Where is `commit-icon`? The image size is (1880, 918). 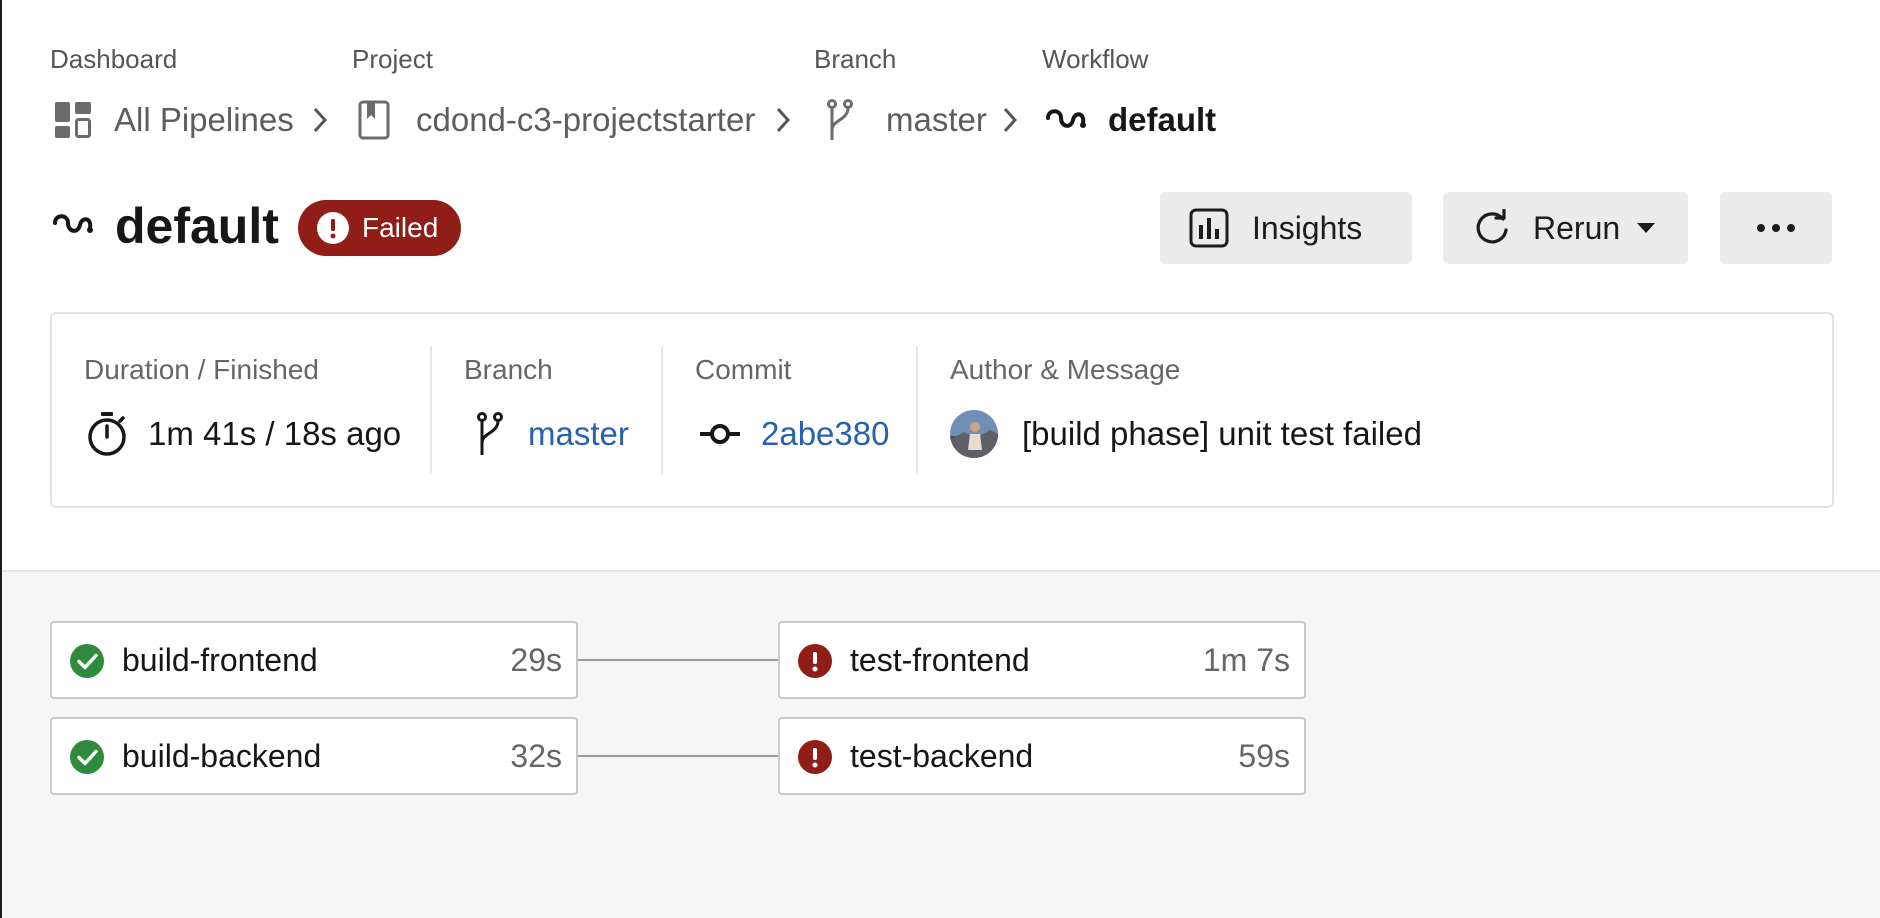
commit-icon is located at coordinates (720, 434).